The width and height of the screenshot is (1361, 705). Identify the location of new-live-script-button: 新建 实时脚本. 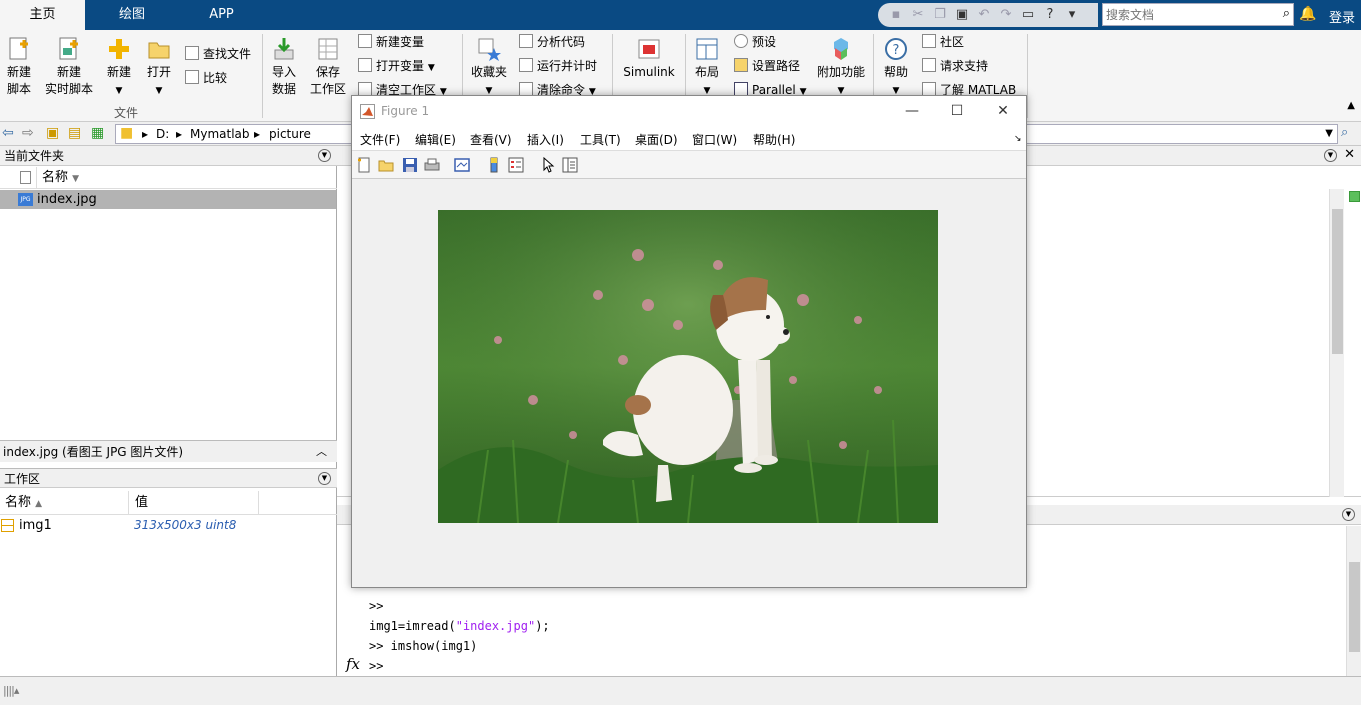
(69, 67).